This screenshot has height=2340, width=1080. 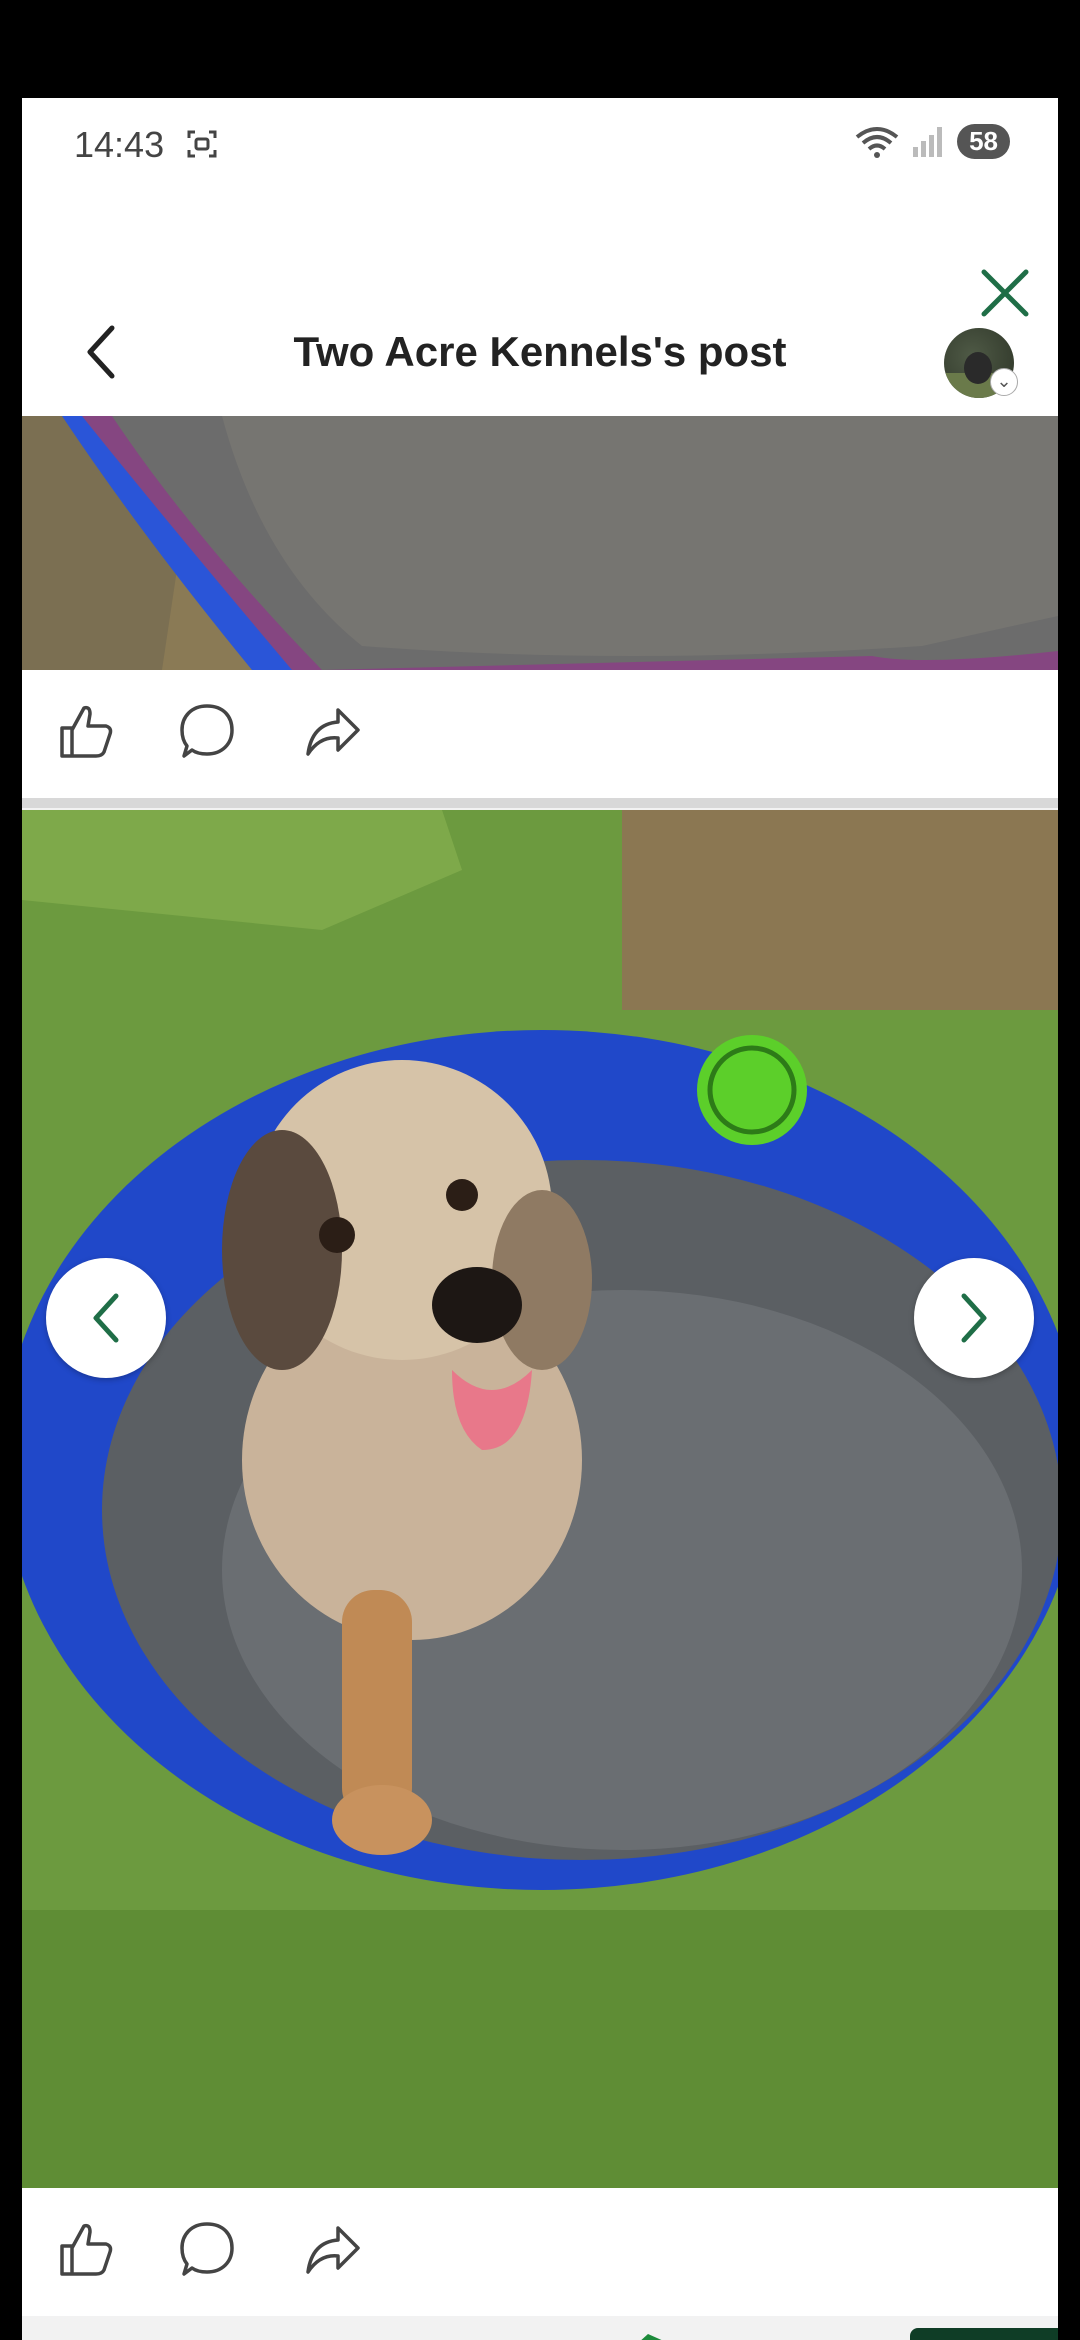 I want to click on image-counter: 1 / 8, so click(x=984, y=2334).